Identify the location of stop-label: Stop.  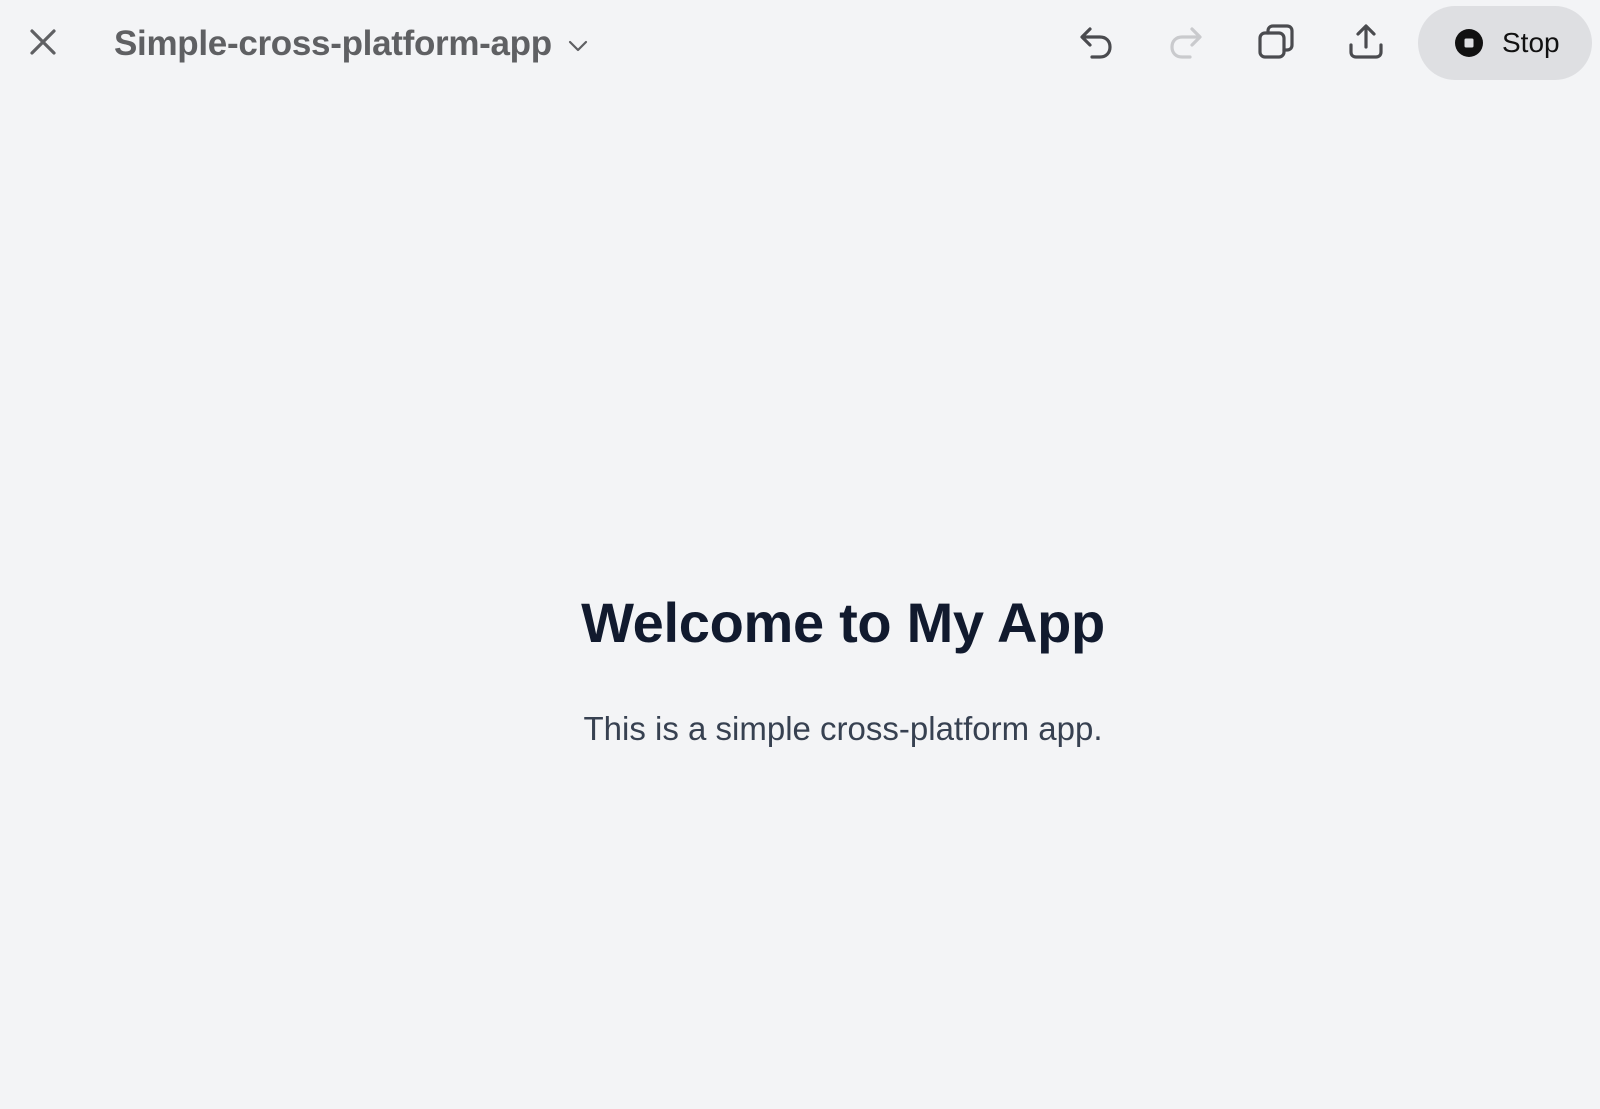
(1531, 42).